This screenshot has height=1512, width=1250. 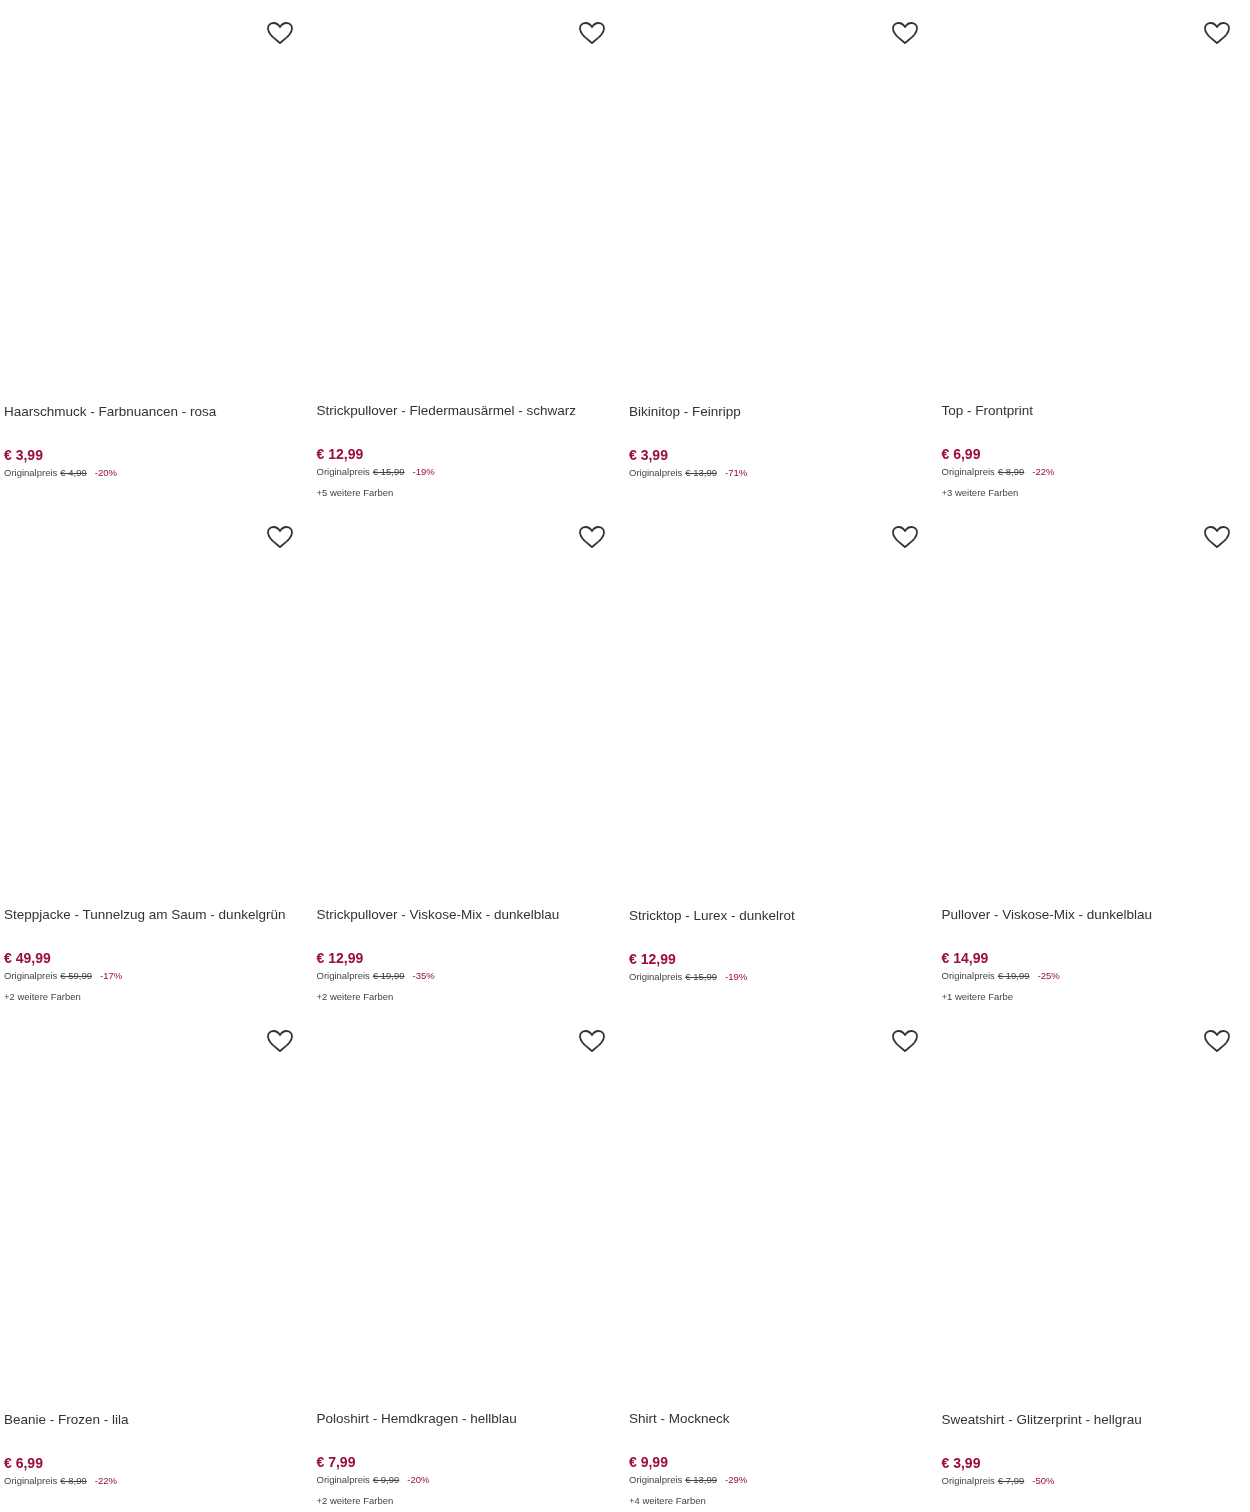 What do you see at coordinates (649, 1462) in the screenshot?
I see `sale-price: € 9,99` at bounding box center [649, 1462].